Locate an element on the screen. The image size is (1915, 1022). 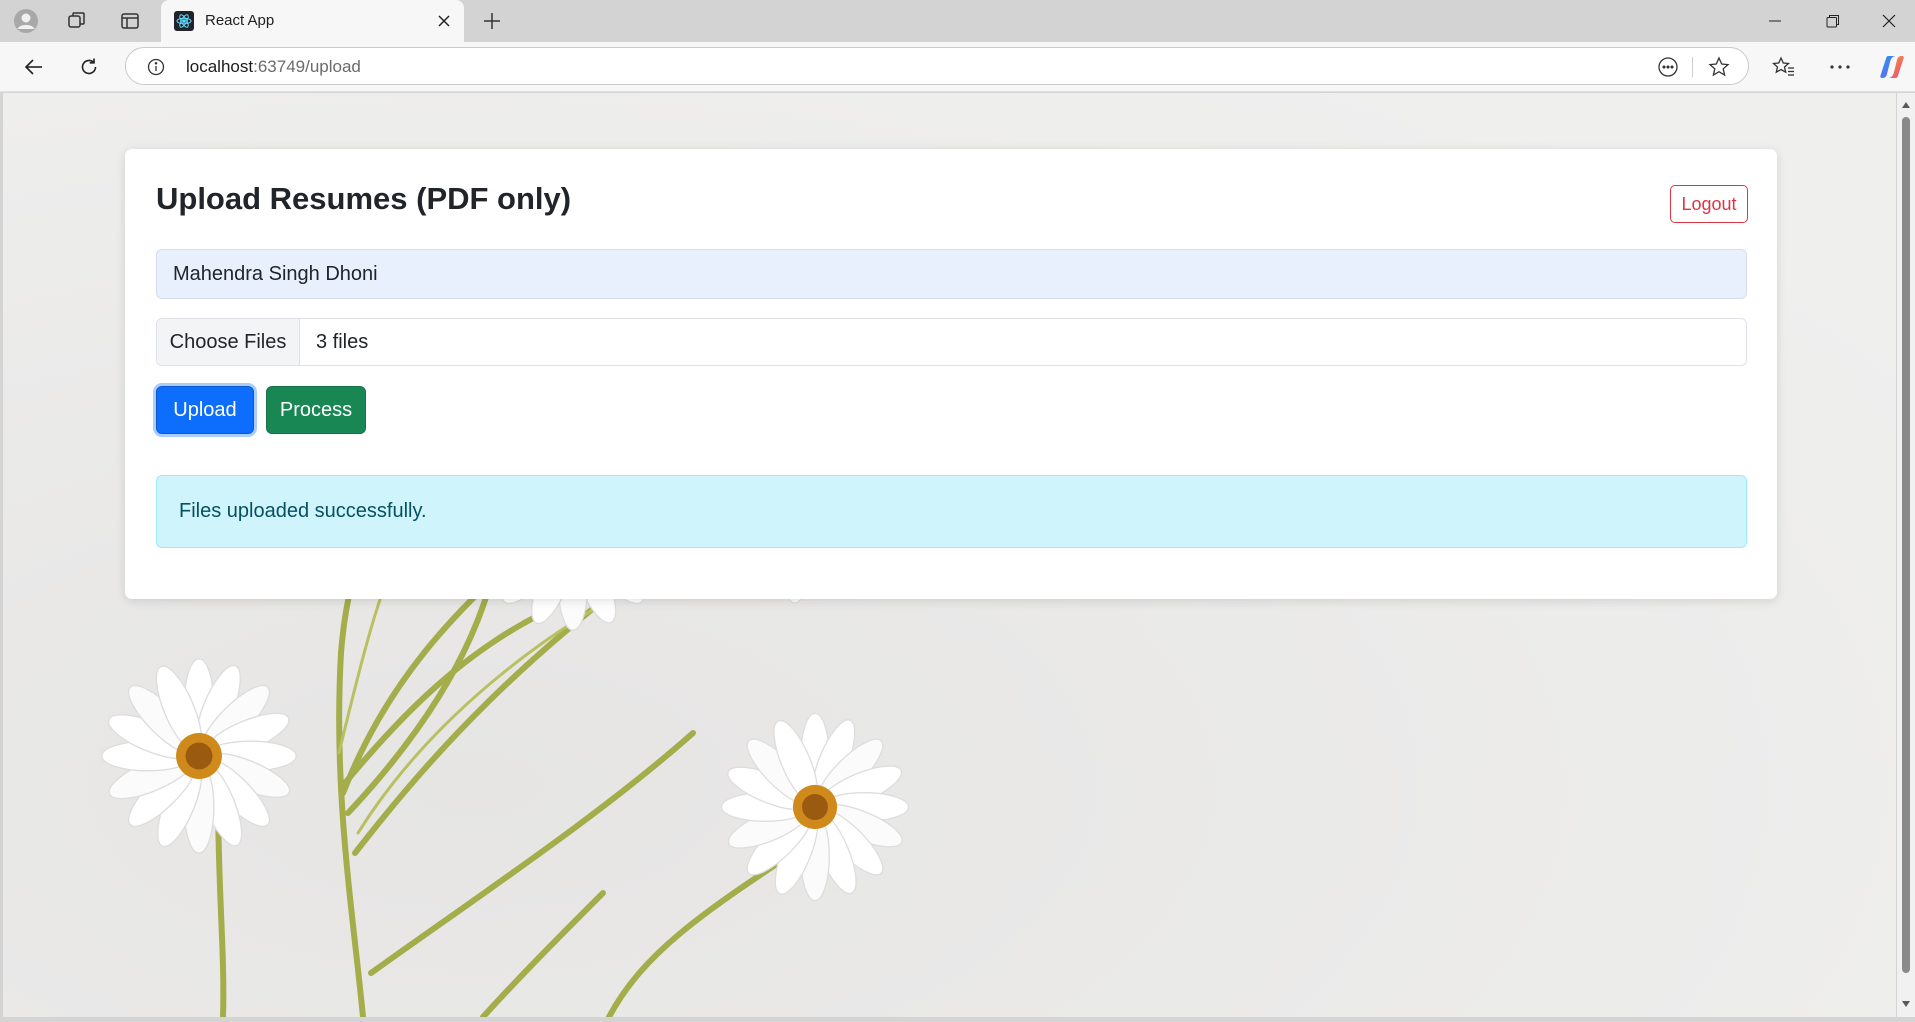
page-title: Upload Resumes (PDF only) is located at coordinates (364, 198).